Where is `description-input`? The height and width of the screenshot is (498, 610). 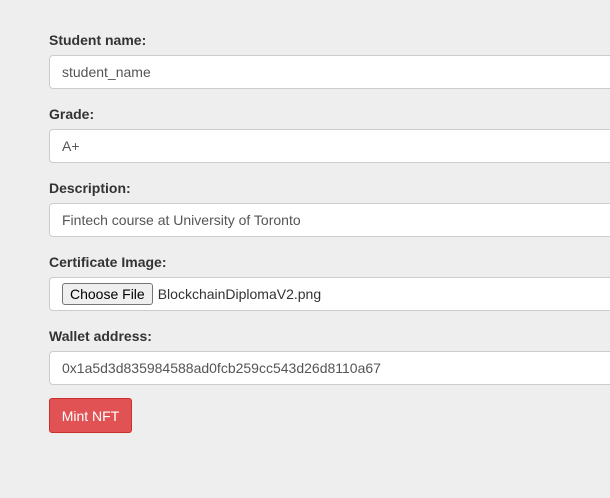
description-input is located at coordinates (329, 220).